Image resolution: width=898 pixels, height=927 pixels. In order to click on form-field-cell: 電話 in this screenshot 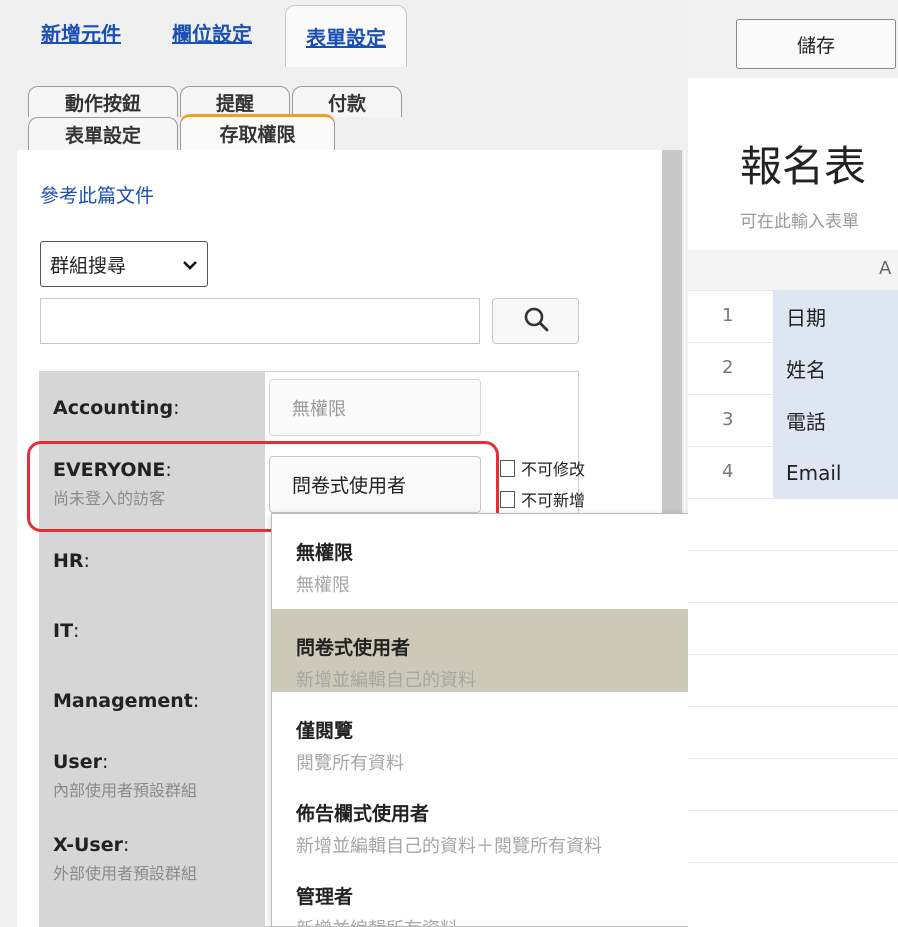, I will do `click(835, 420)`.